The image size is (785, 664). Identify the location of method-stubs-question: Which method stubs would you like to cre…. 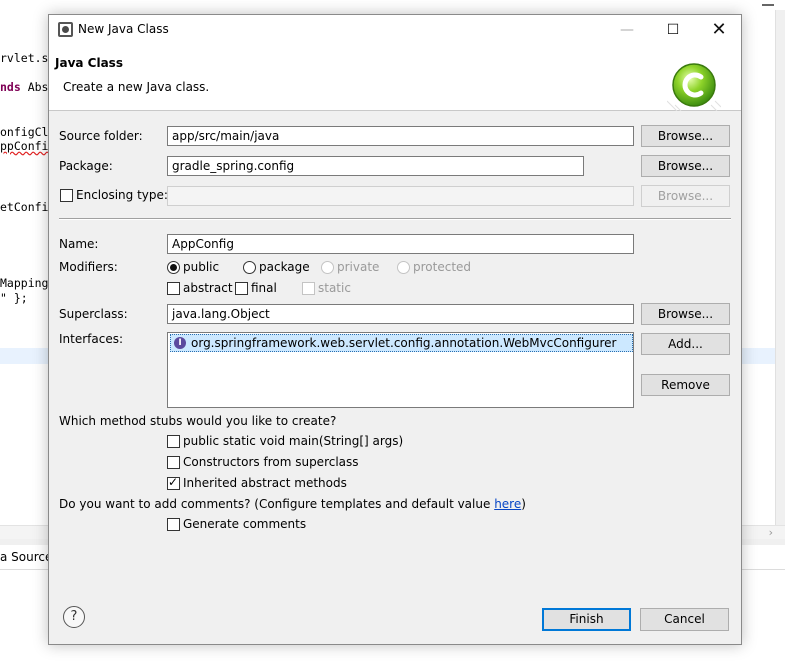
(198, 421).